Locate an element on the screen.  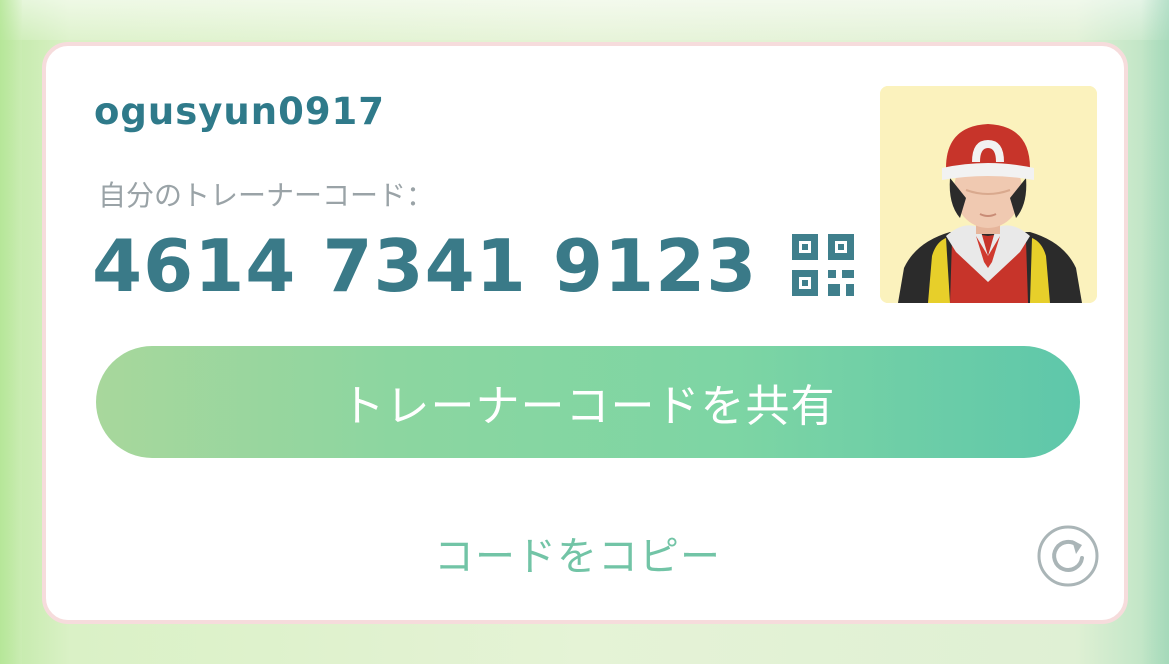
trainer-code-value: 4614 7341 9123 is located at coordinates (425, 266).